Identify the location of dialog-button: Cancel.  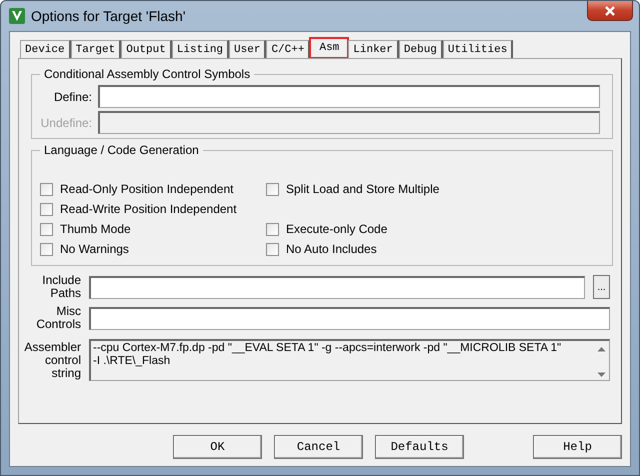
(318, 447).